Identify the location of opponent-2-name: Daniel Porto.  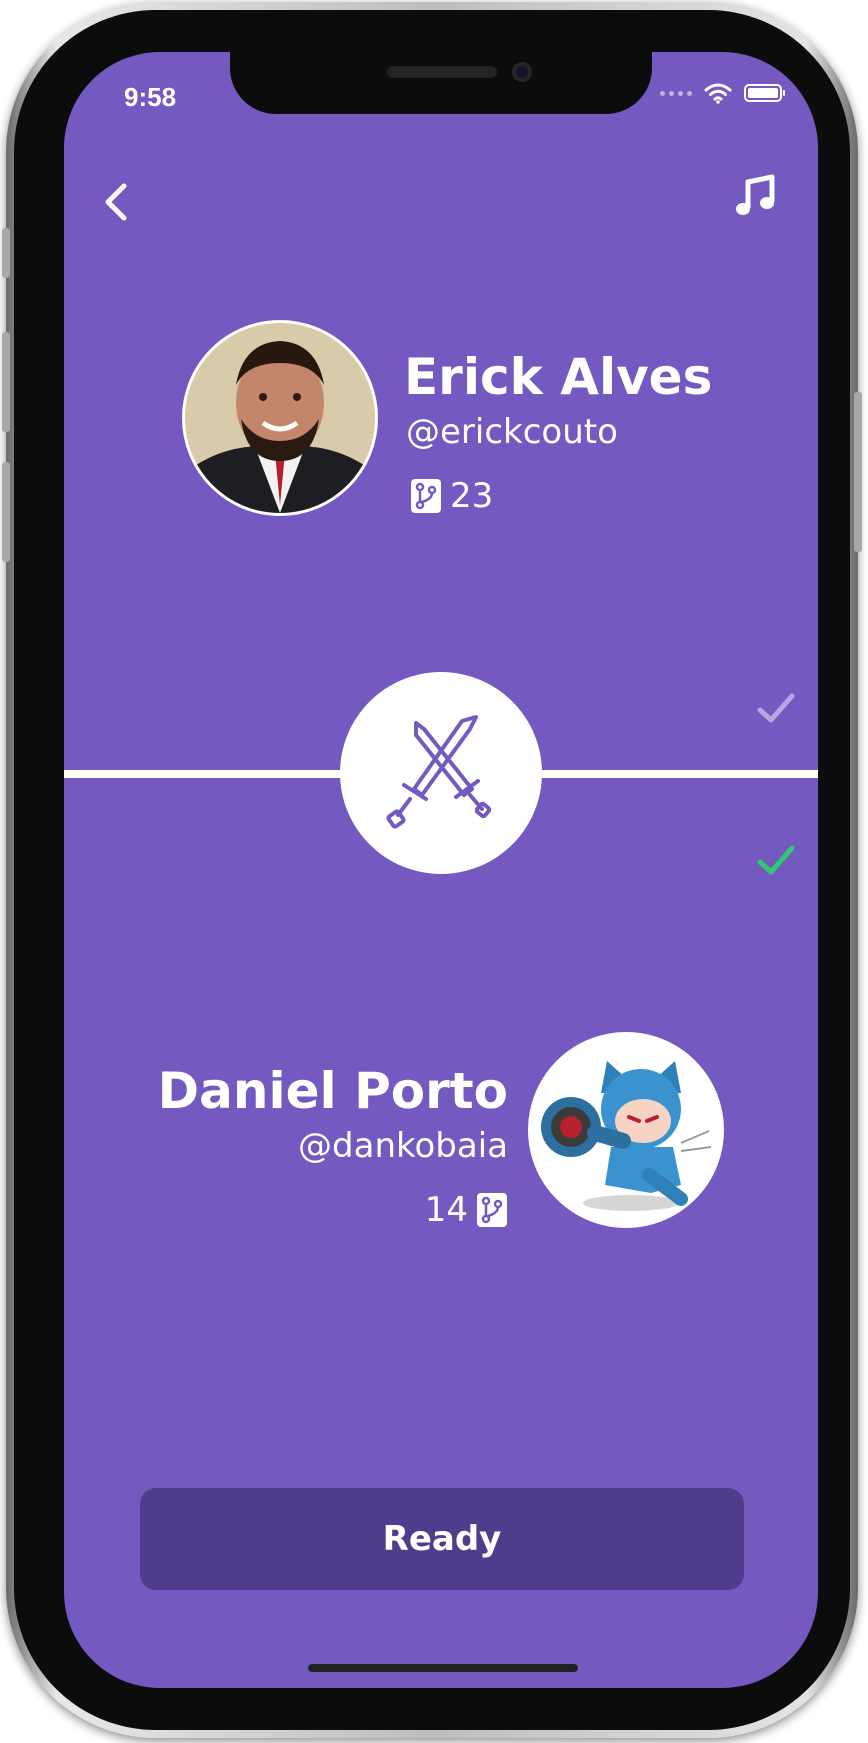
(332, 1091).